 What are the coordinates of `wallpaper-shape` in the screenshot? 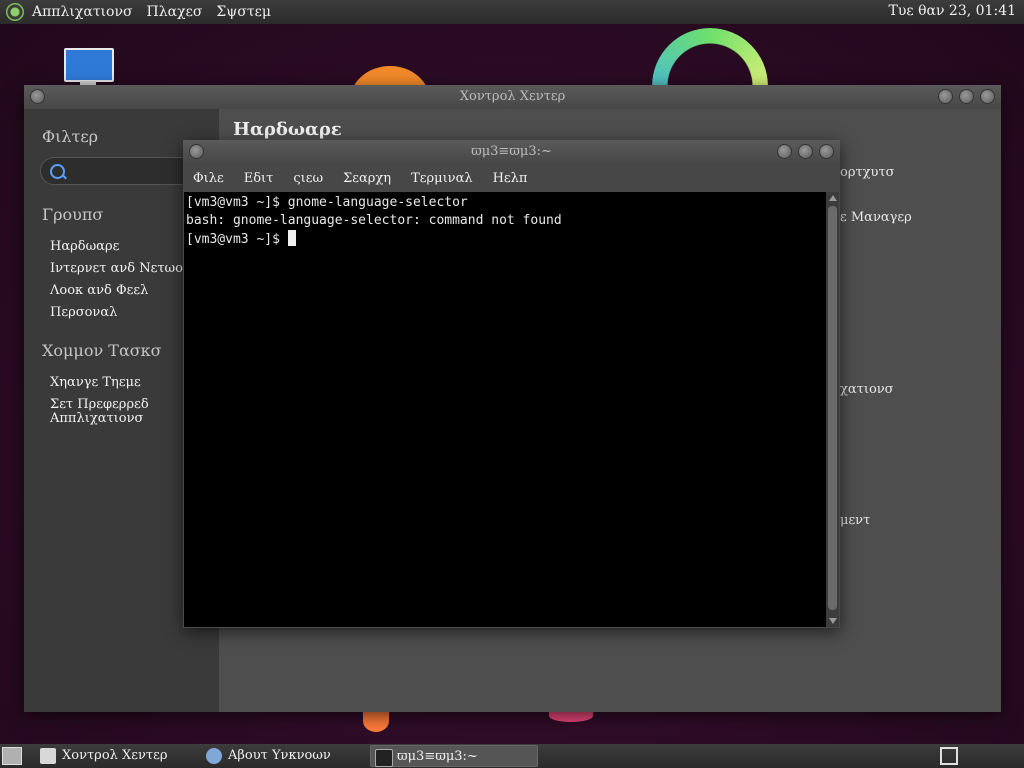 It's located at (376, 721).